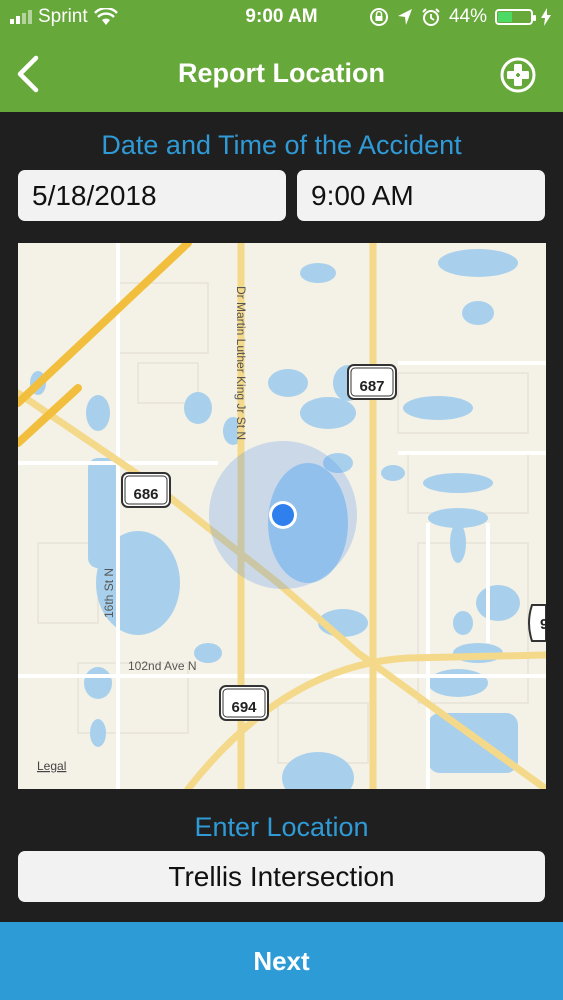  What do you see at coordinates (241, 363) in the screenshot?
I see `street-label-mlk: Dr Martin Luther King Jr St N` at bounding box center [241, 363].